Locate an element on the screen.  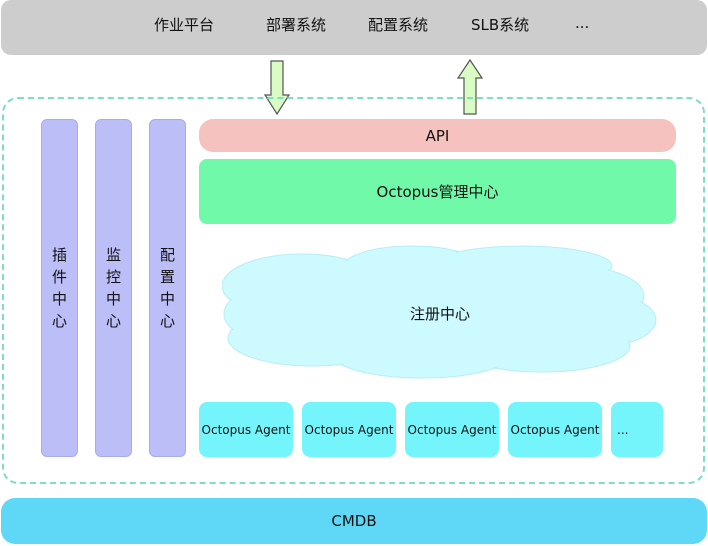
plugin-center-char: 心 is located at coordinates (59, 321).